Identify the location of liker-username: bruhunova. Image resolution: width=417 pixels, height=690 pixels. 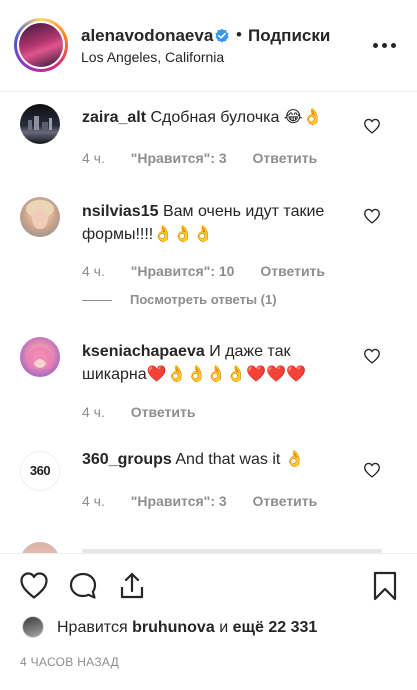
(173, 627).